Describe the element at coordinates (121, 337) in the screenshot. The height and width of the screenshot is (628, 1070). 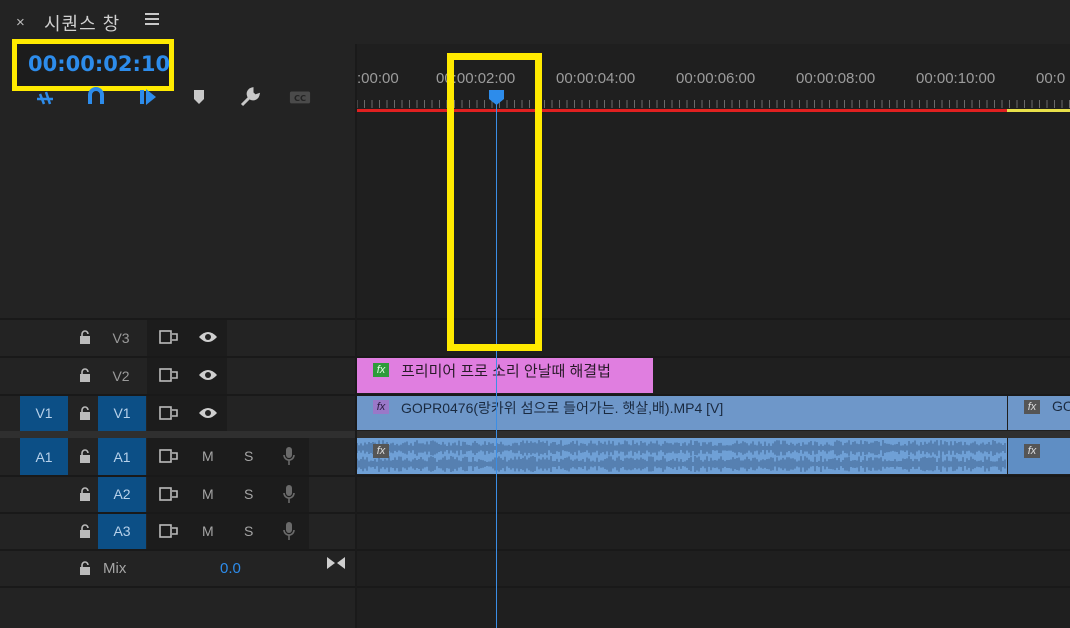
I see `track-name: V3` at that location.